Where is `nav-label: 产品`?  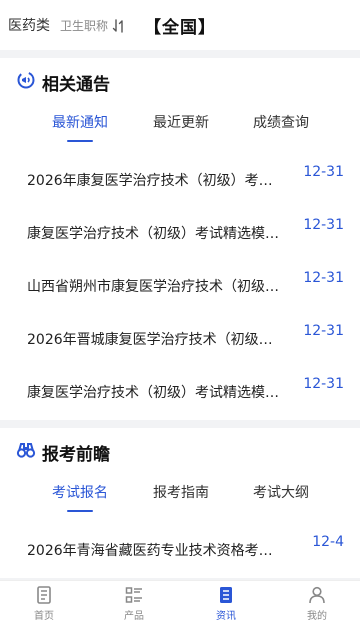 nav-label: 产品 is located at coordinates (134, 616).